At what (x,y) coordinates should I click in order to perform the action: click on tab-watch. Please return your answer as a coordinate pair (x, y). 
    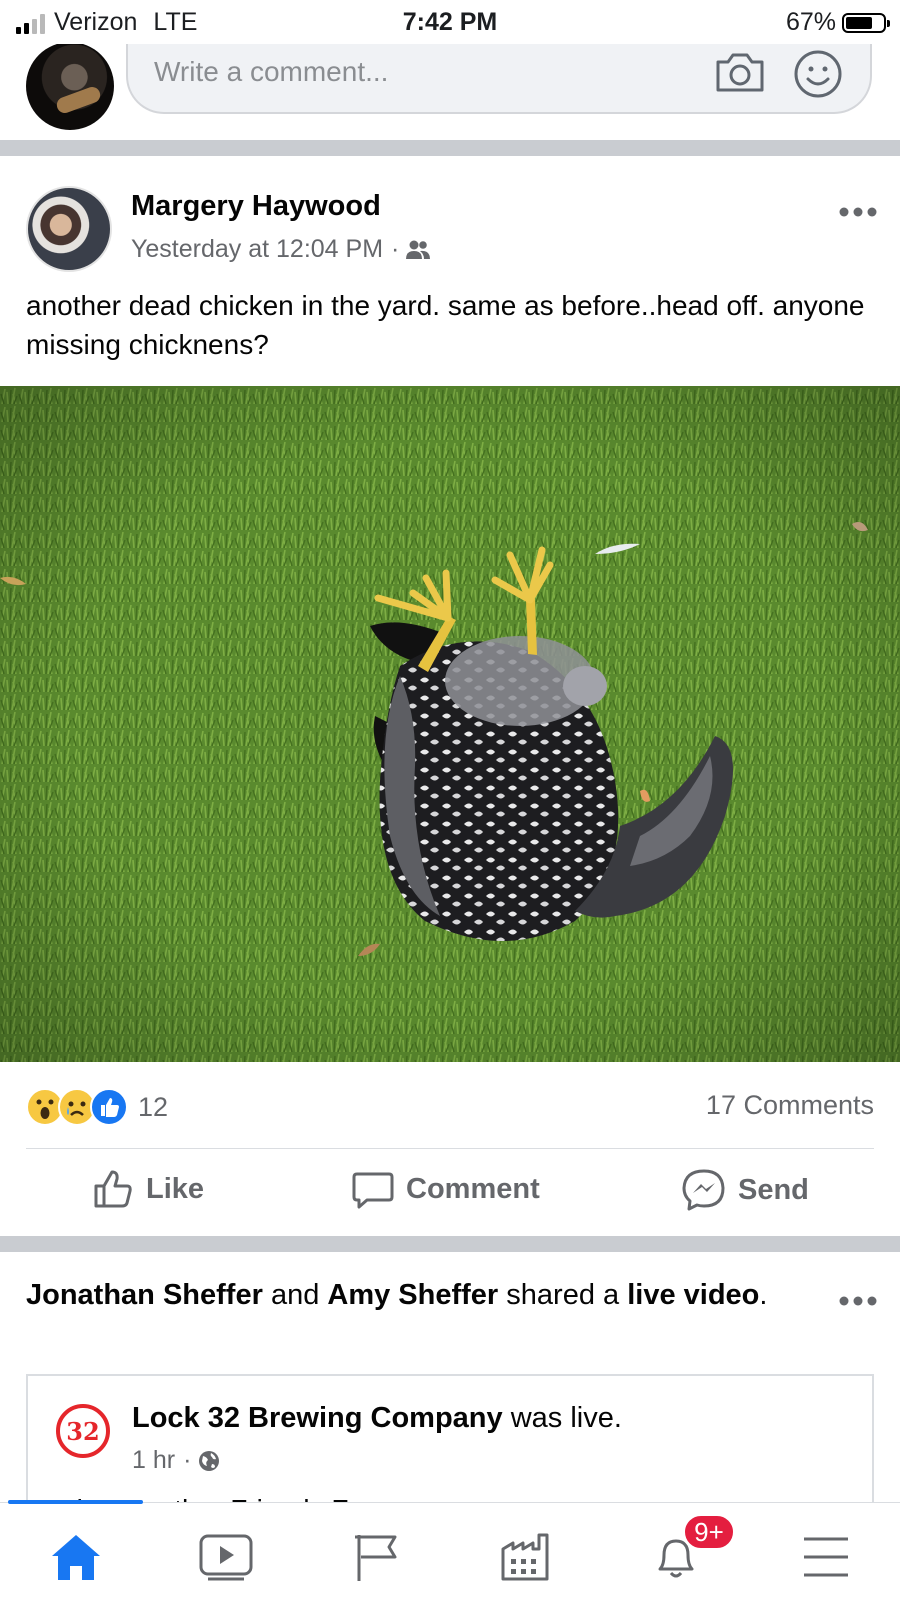
    Looking at the image, I should click on (226, 1557).